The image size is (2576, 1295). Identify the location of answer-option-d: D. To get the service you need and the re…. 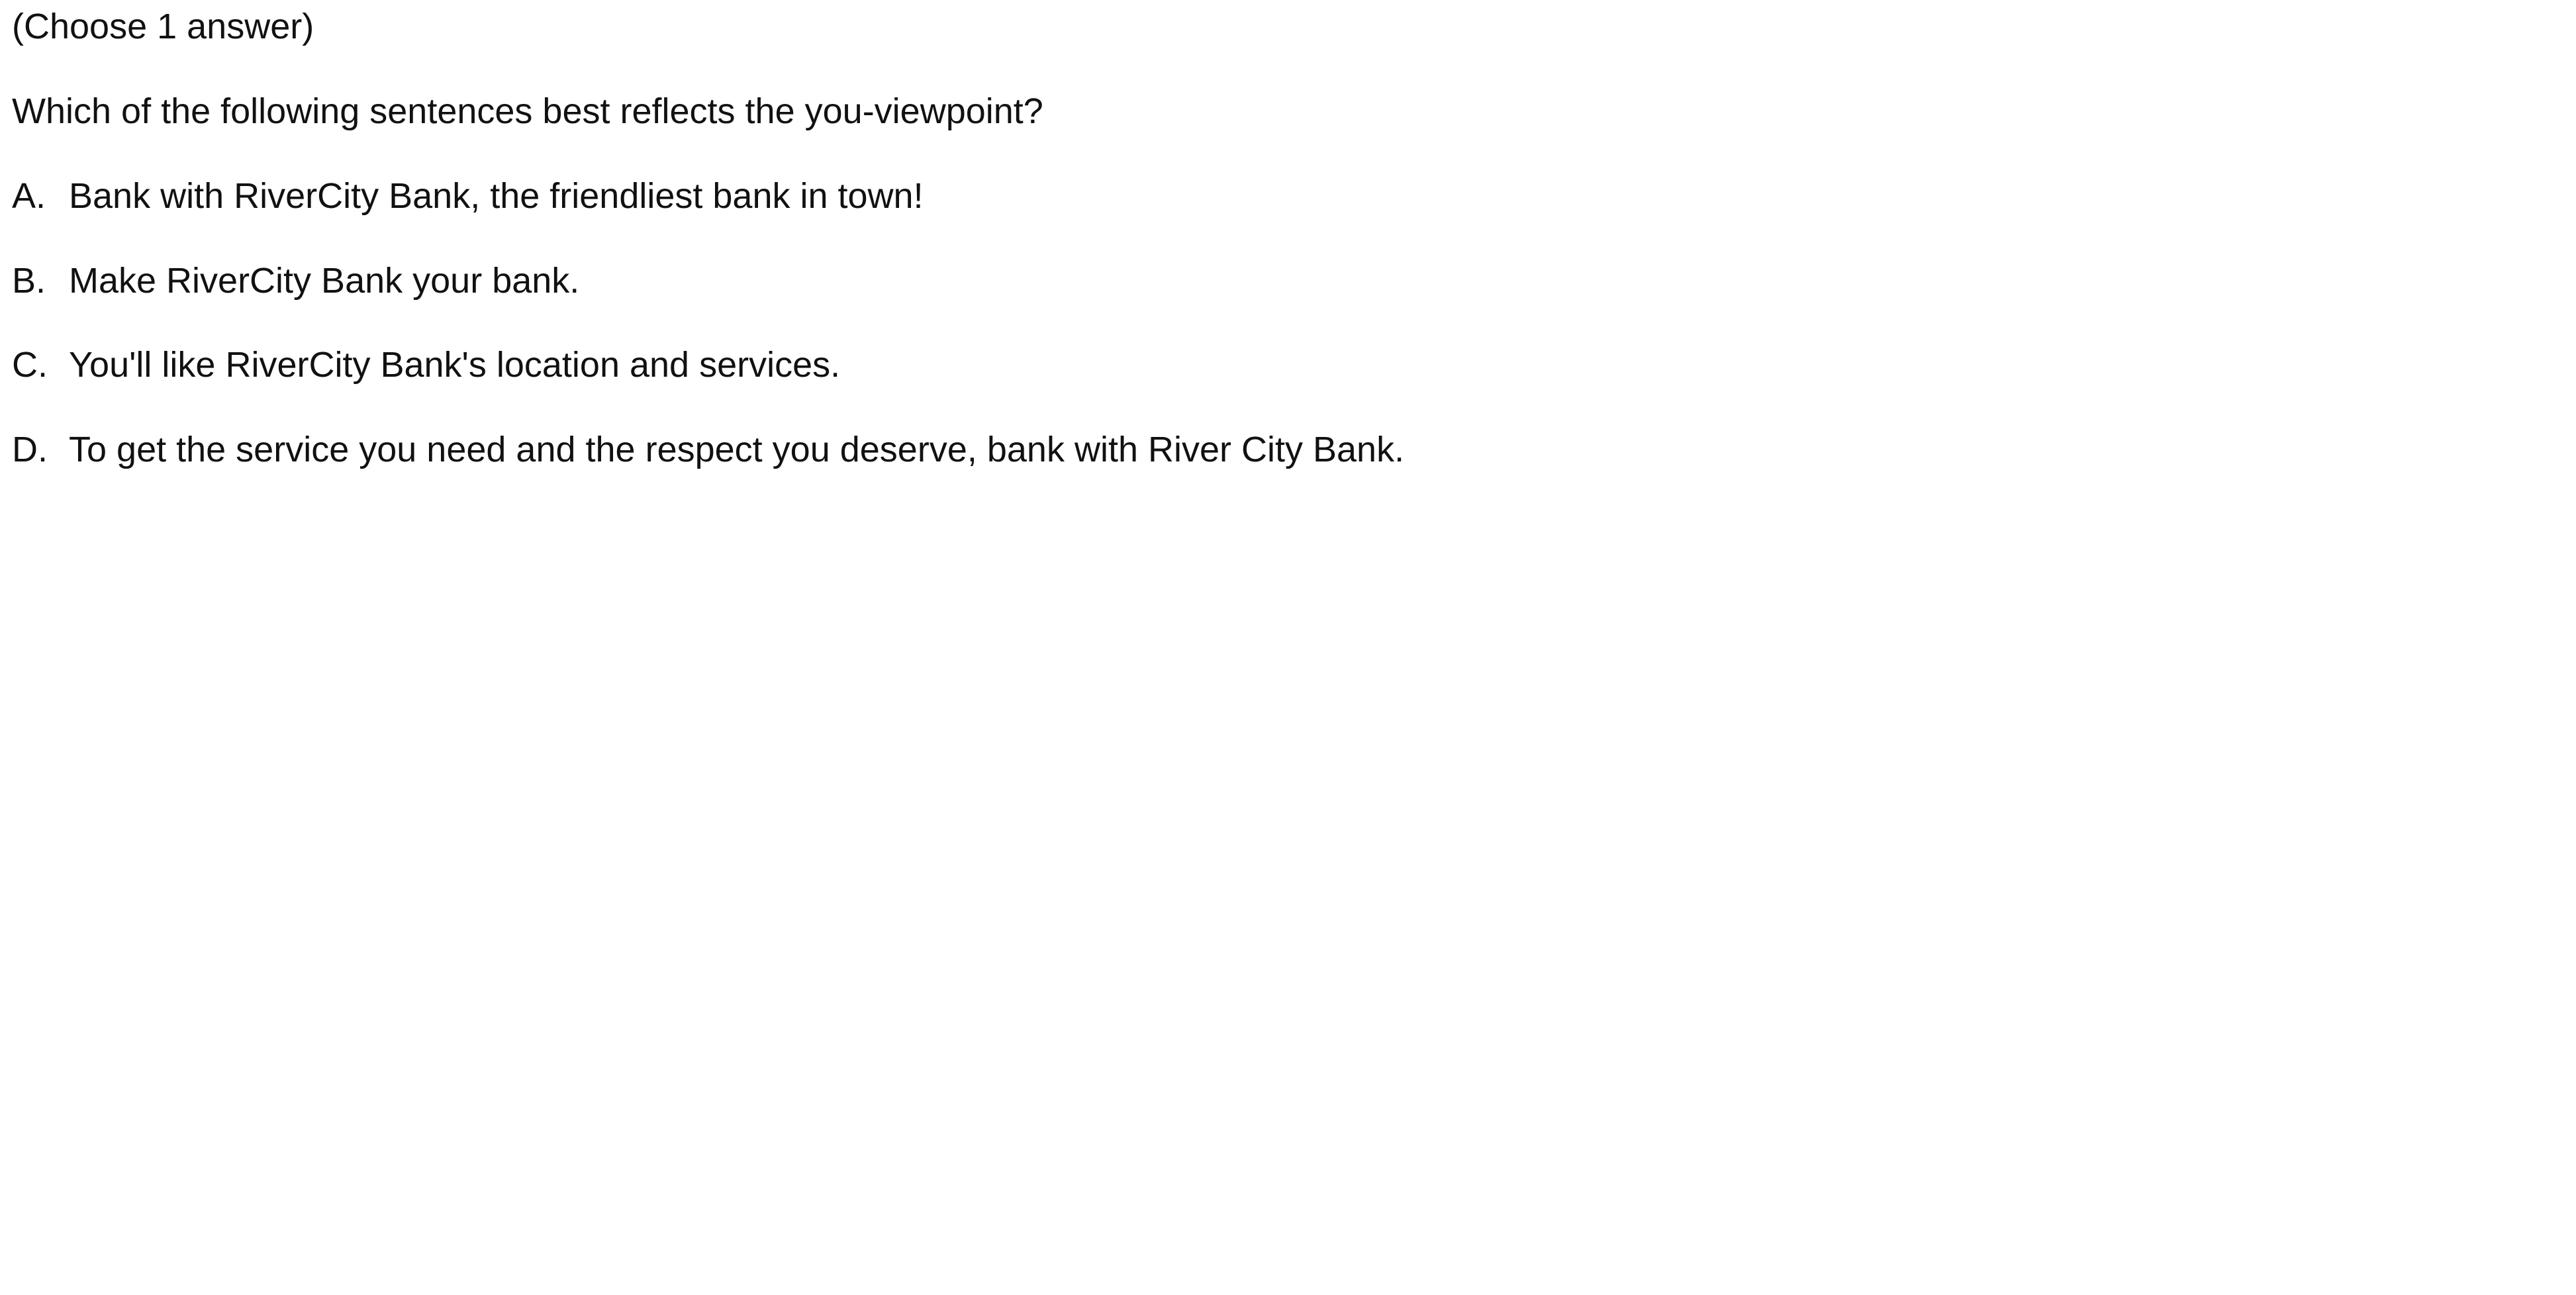
(708, 449).